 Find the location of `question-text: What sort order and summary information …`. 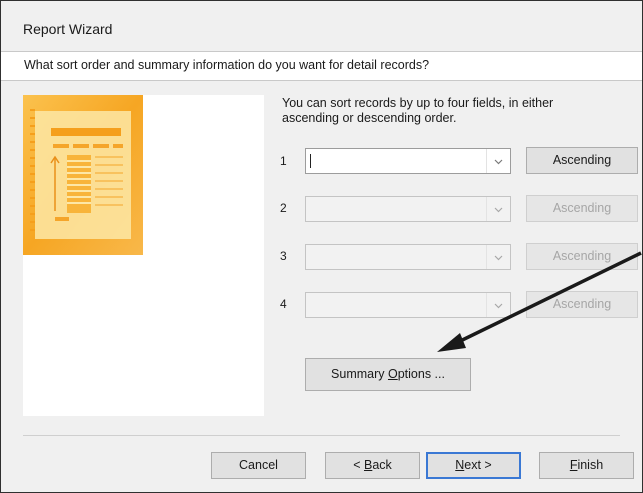

question-text: What sort order and summary information … is located at coordinates (227, 65).